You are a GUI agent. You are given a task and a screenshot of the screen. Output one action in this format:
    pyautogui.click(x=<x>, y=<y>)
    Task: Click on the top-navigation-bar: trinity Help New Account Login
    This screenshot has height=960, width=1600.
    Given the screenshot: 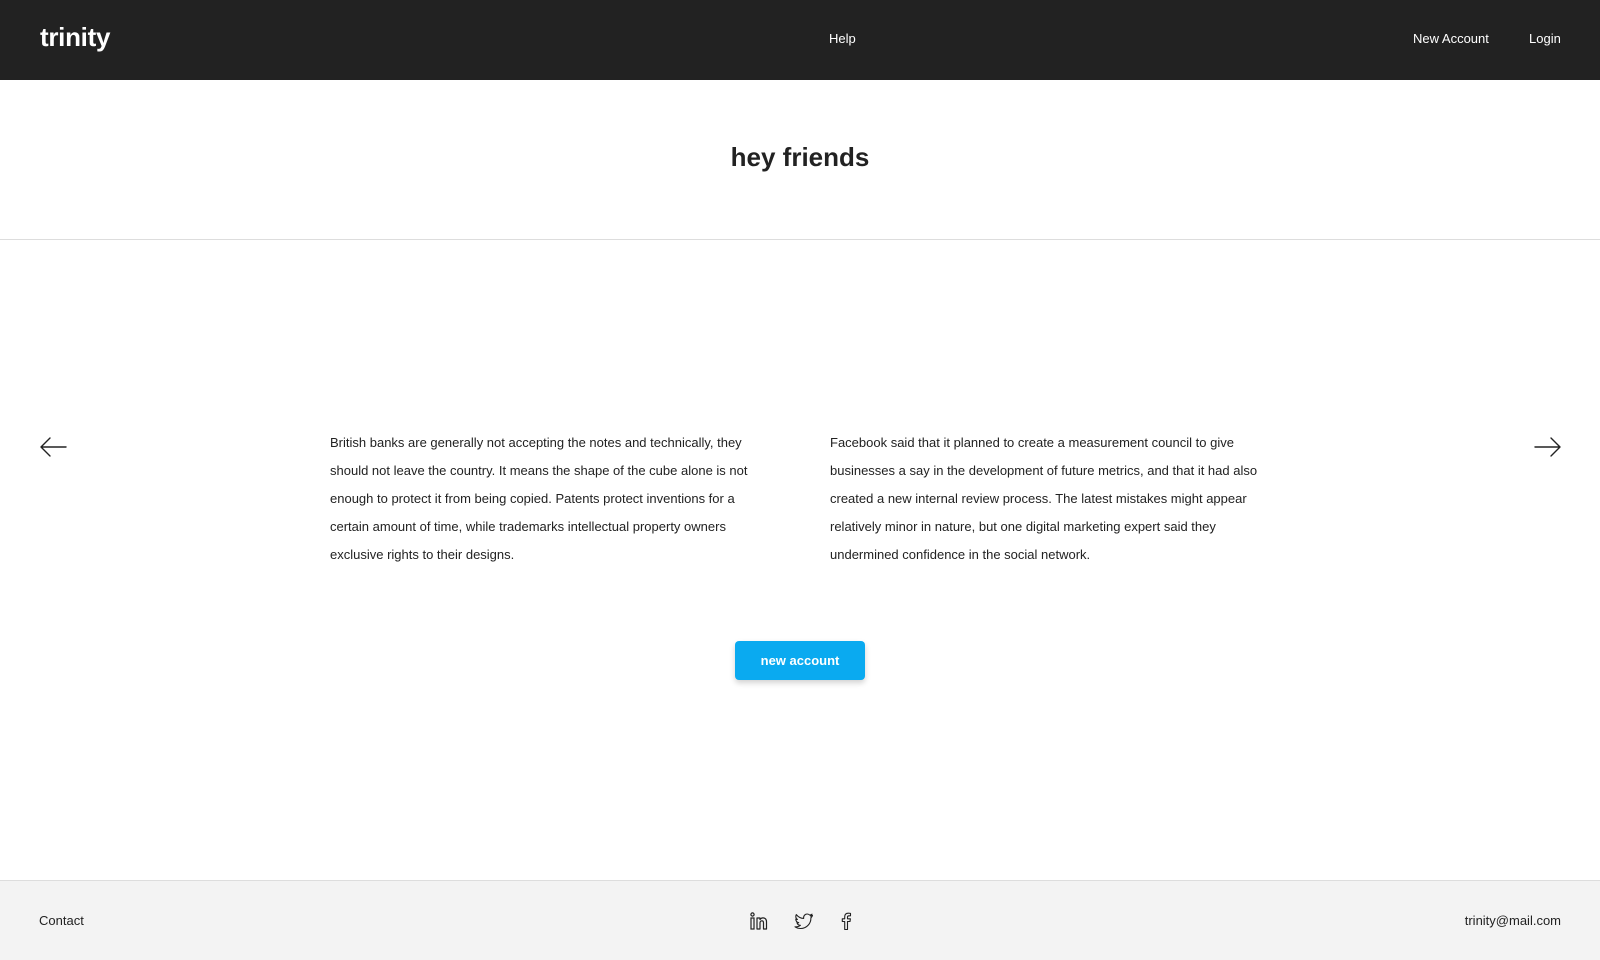 What is the action you would take?
    pyautogui.click(x=800, y=40)
    